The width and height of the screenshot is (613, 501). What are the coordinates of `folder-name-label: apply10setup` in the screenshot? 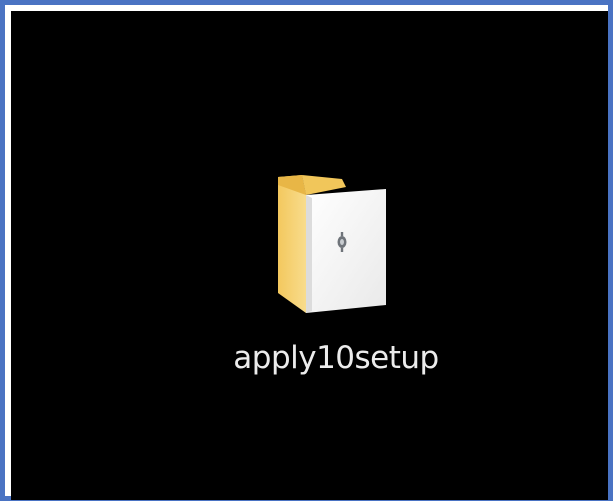 It's located at (336, 358).